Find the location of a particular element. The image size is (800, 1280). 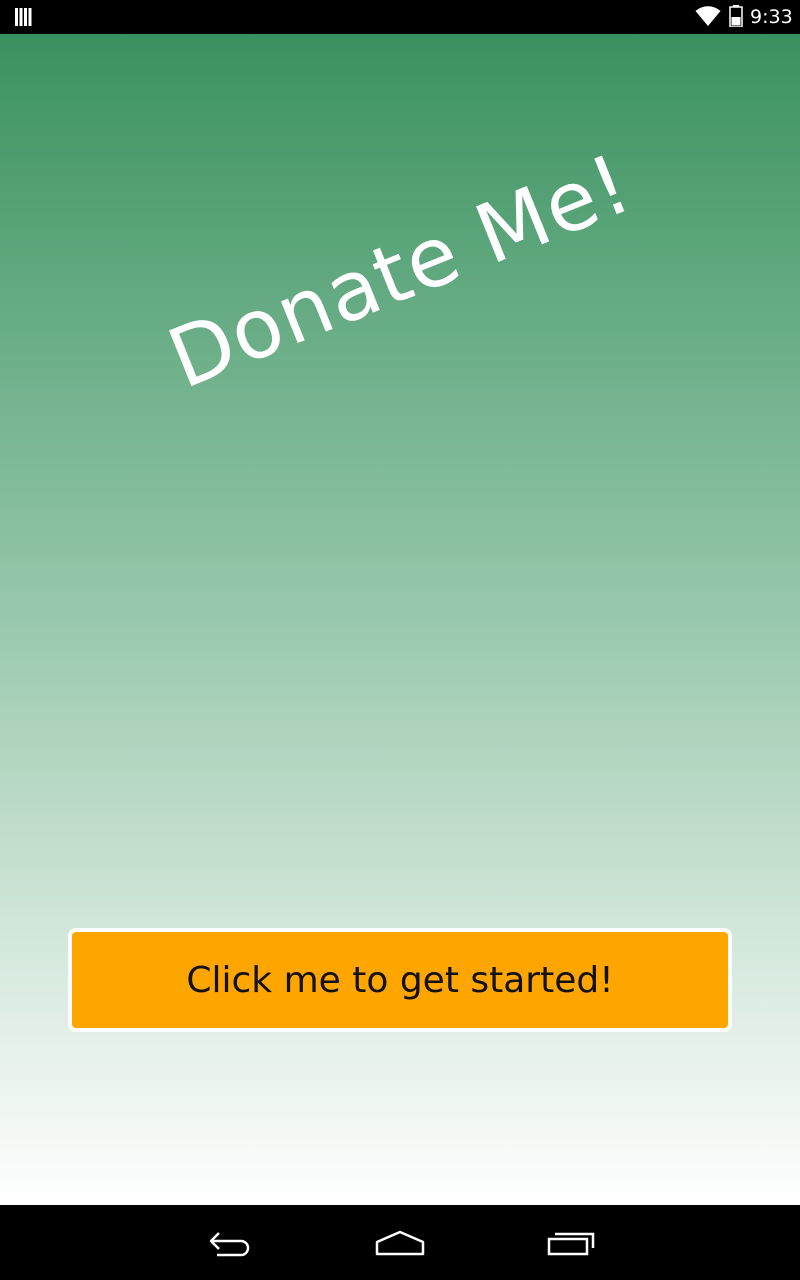

back-button is located at coordinates (230, 1243).